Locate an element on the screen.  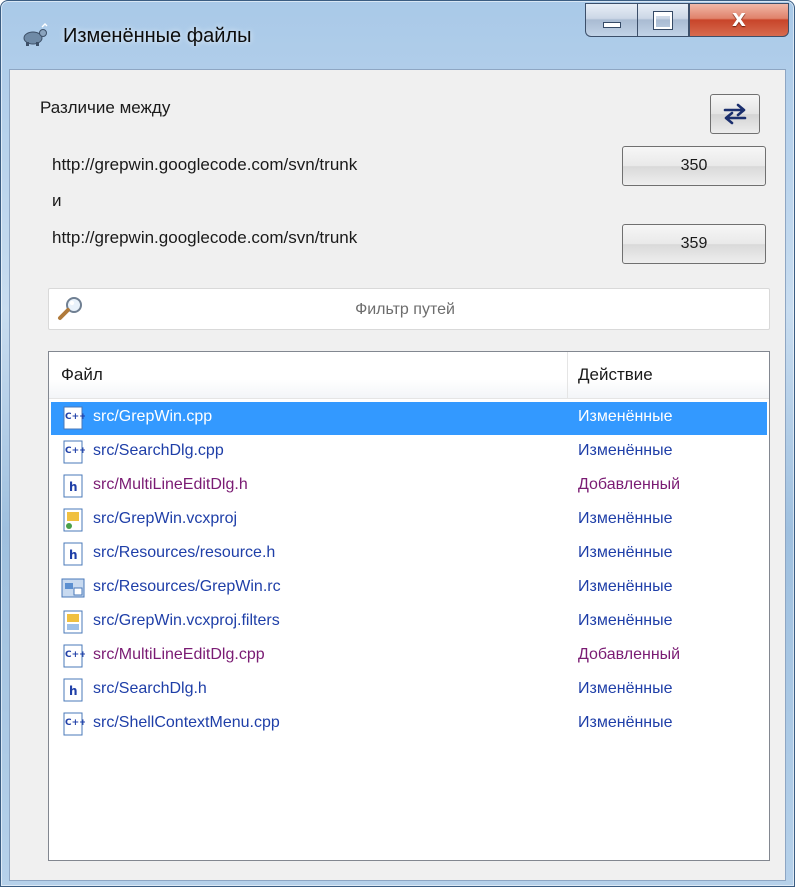
table-row: h src/MultiLineEditDlg.h Добавленный is located at coordinates (409, 486).